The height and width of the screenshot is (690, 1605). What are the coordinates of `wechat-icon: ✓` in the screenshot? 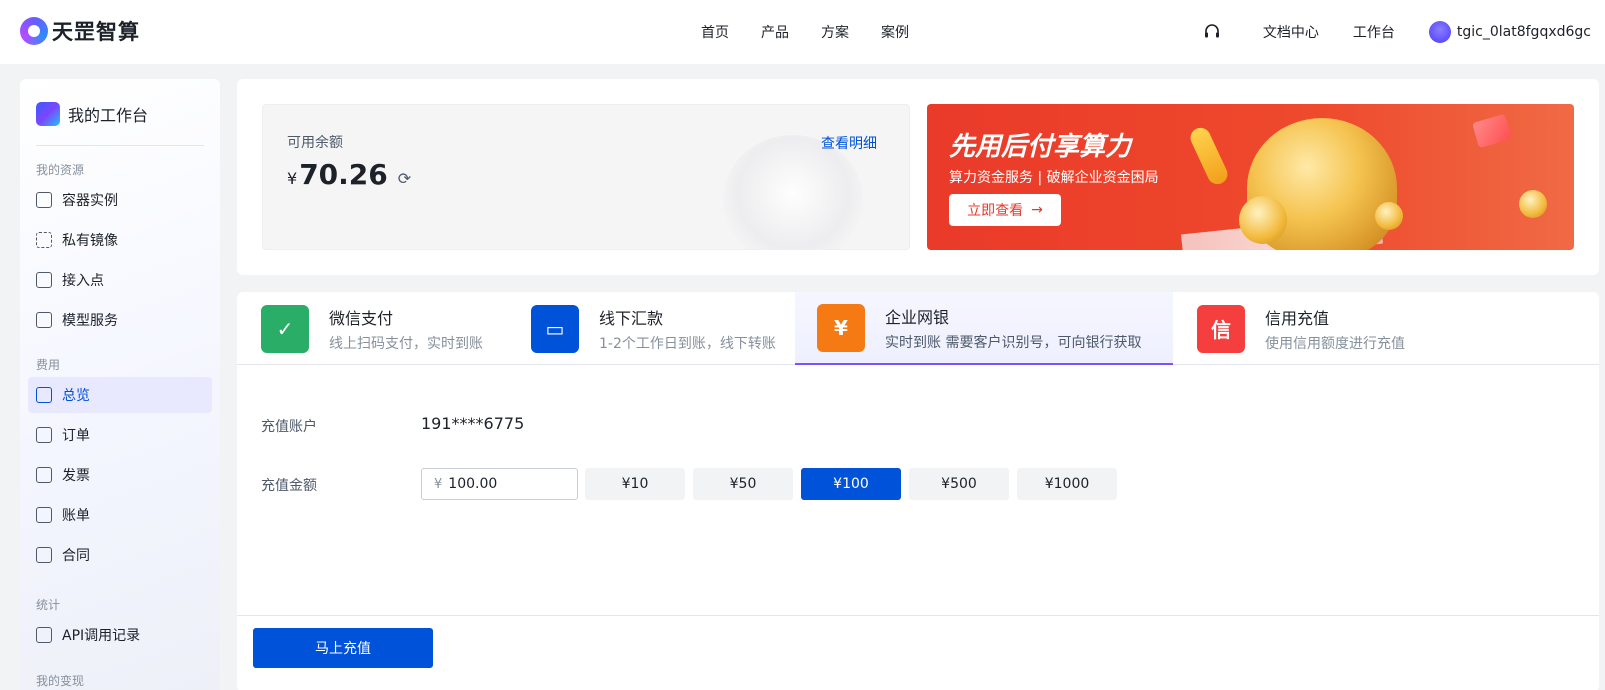 It's located at (285, 328).